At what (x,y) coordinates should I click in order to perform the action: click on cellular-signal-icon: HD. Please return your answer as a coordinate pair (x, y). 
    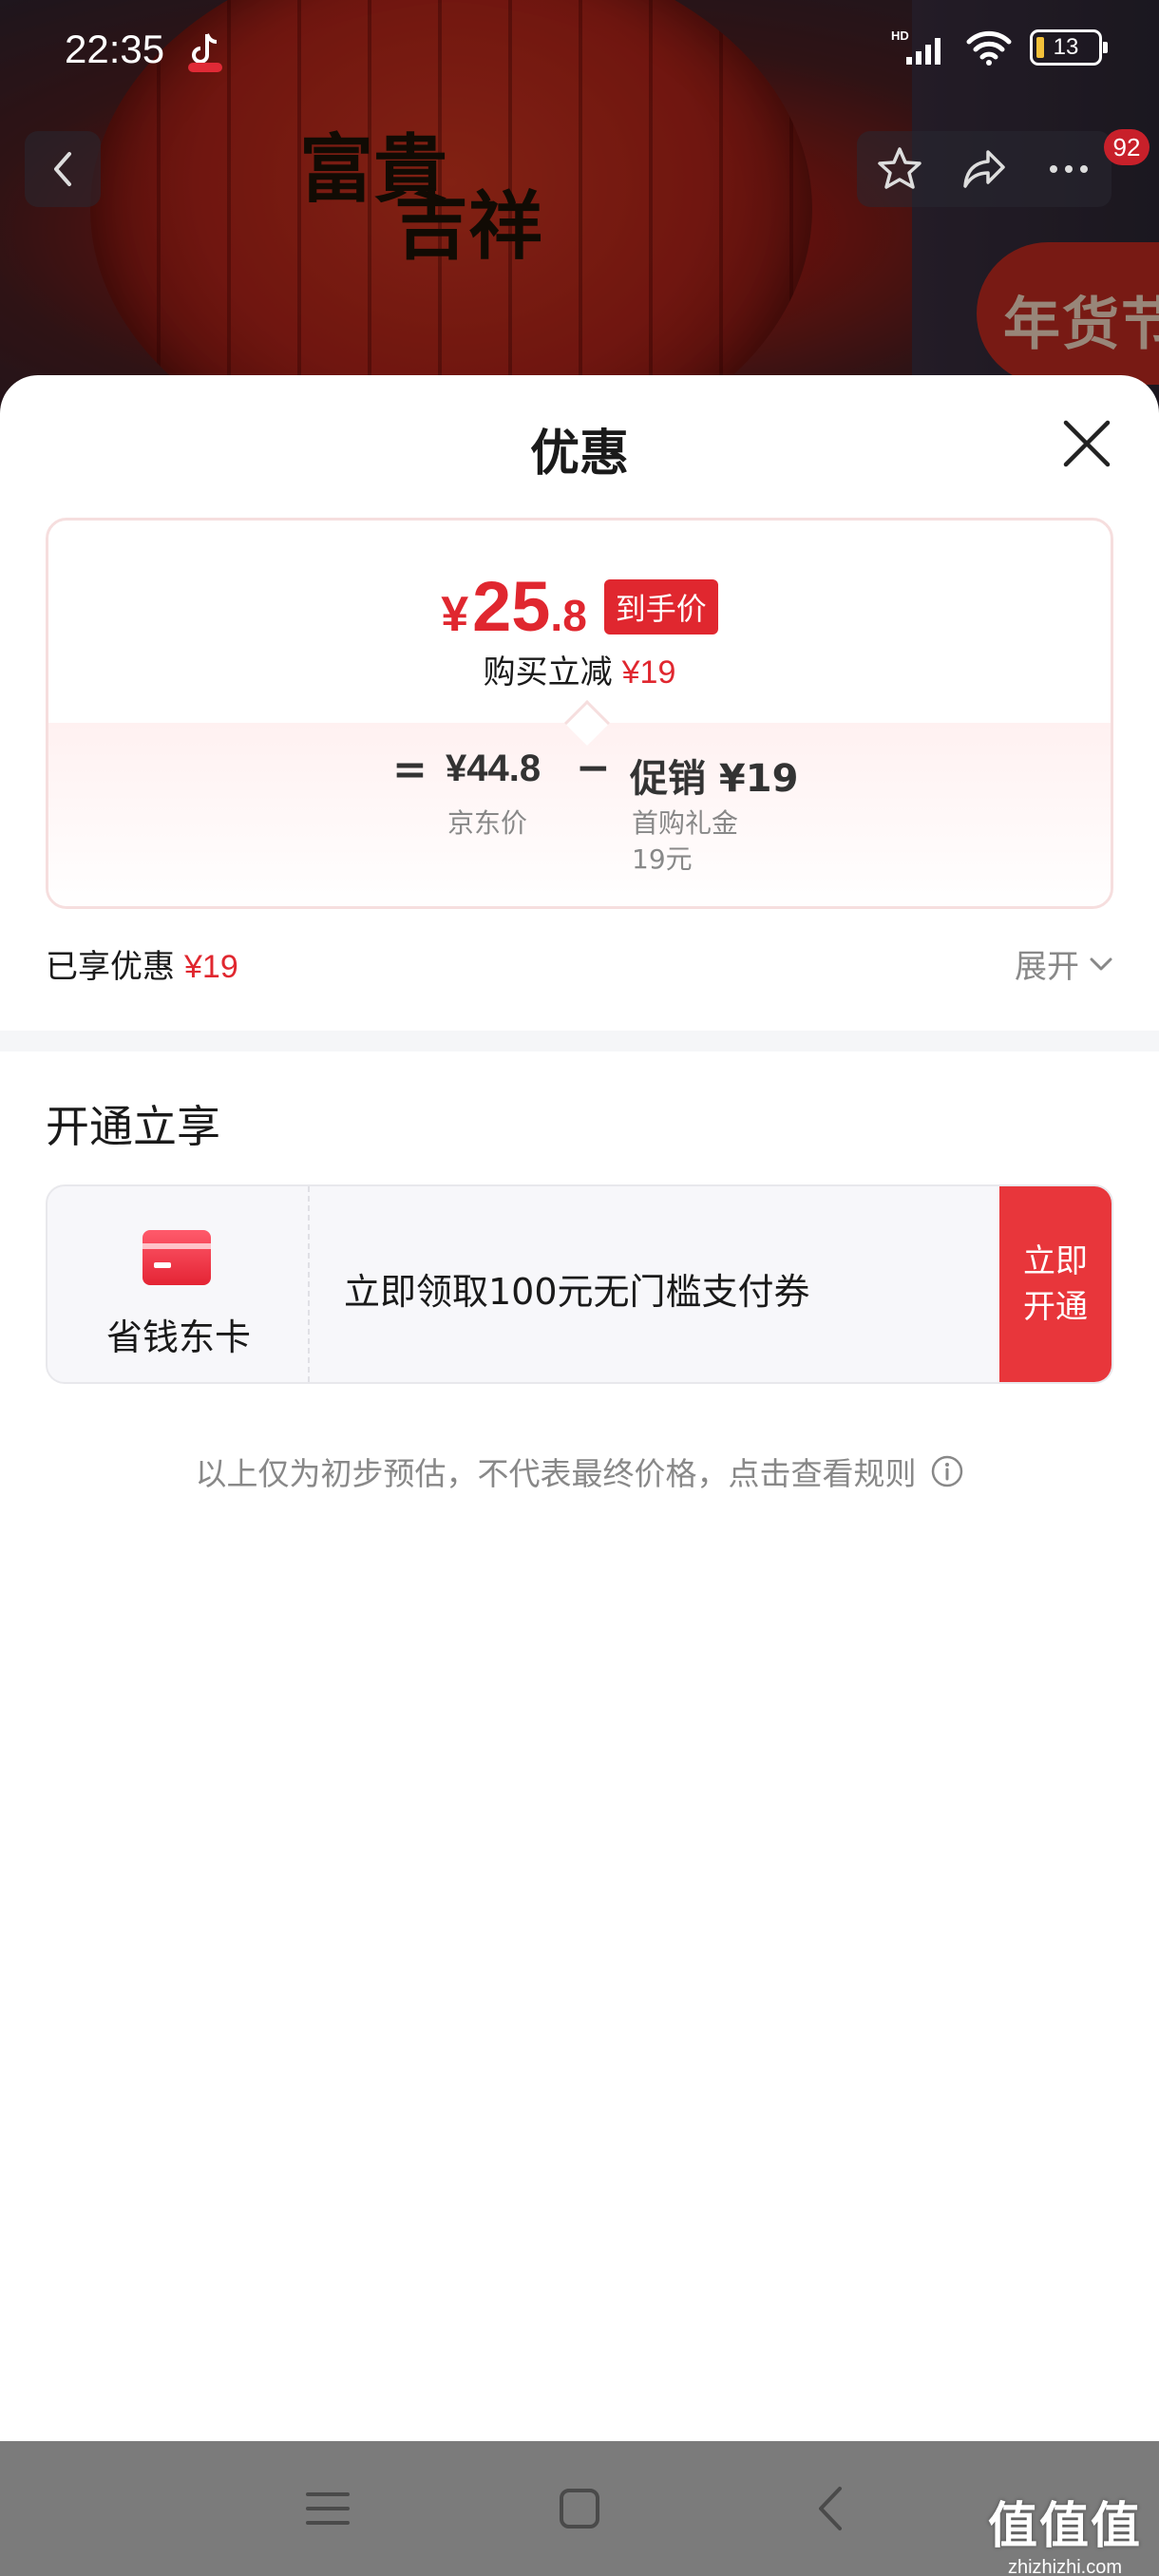
    Looking at the image, I should click on (915, 46).